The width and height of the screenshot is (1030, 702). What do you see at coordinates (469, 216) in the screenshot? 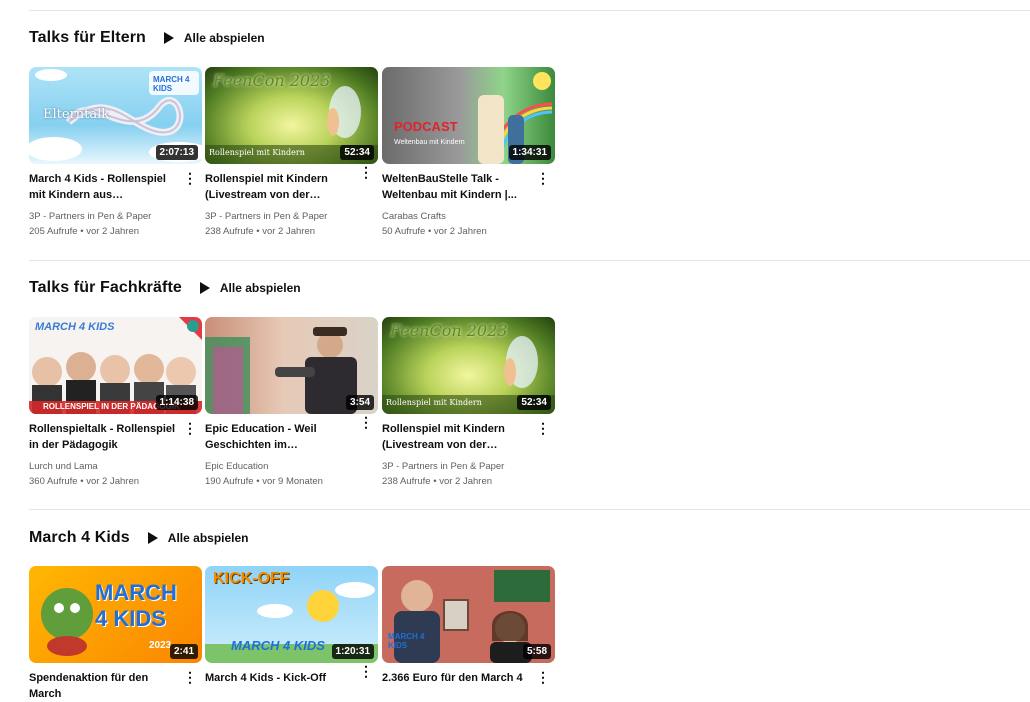
I see `channel-name: Carabas Crafts` at bounding box center [469, 216].